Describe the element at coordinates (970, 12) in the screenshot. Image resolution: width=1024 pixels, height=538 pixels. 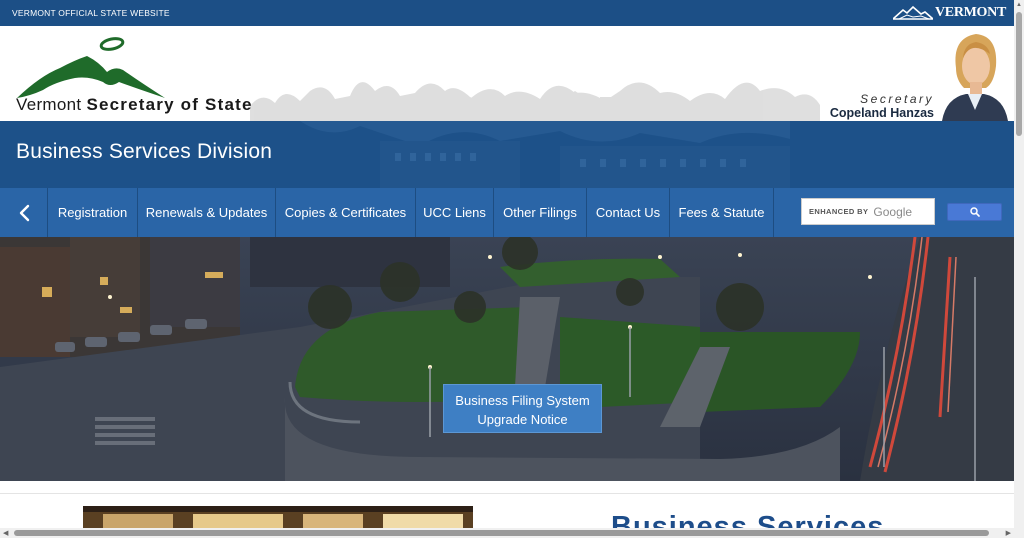
I see `vermont-logo-text: VERMONT` at that location.